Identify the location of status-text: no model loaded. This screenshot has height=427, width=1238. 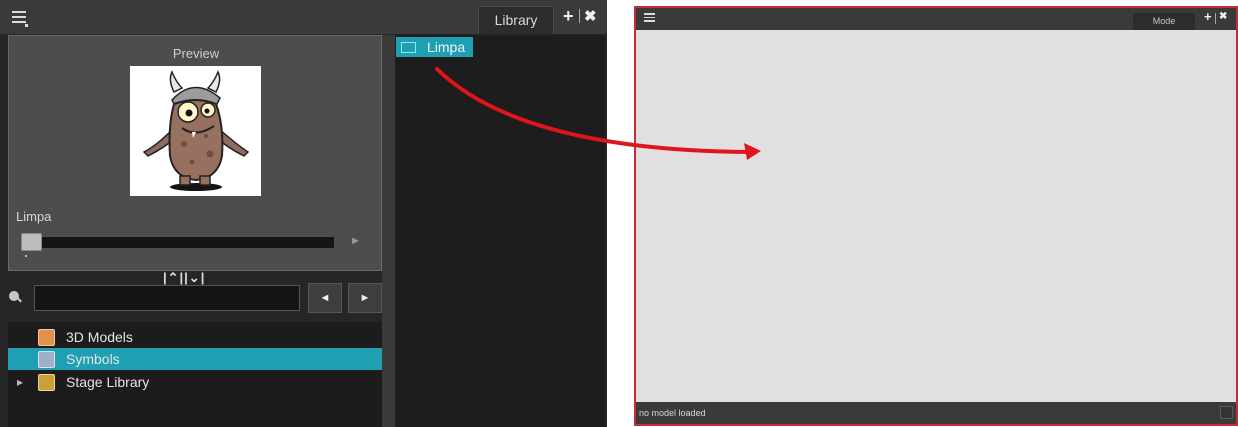
(672, 413).